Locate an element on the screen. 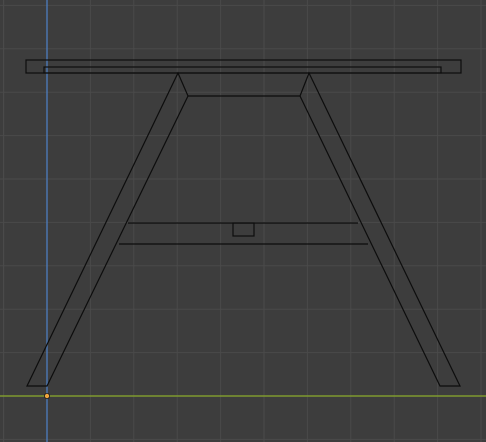  tabletop-inner is located at coordinates (242, 70).